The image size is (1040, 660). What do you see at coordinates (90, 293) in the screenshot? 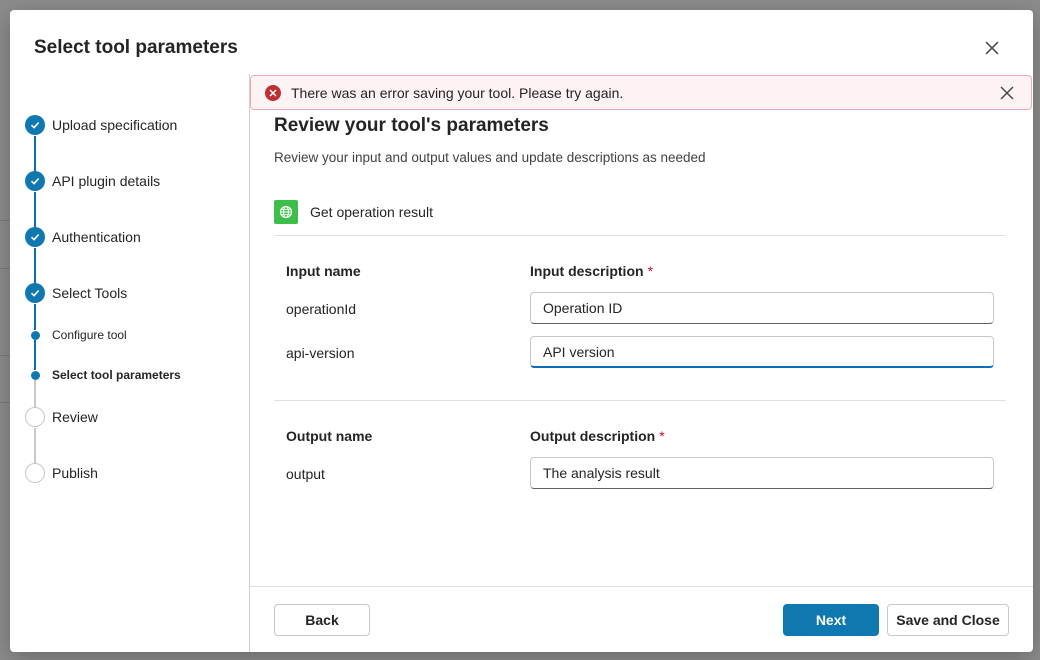
I see `step-label: Select Tools` at bounding box center [90, 293].